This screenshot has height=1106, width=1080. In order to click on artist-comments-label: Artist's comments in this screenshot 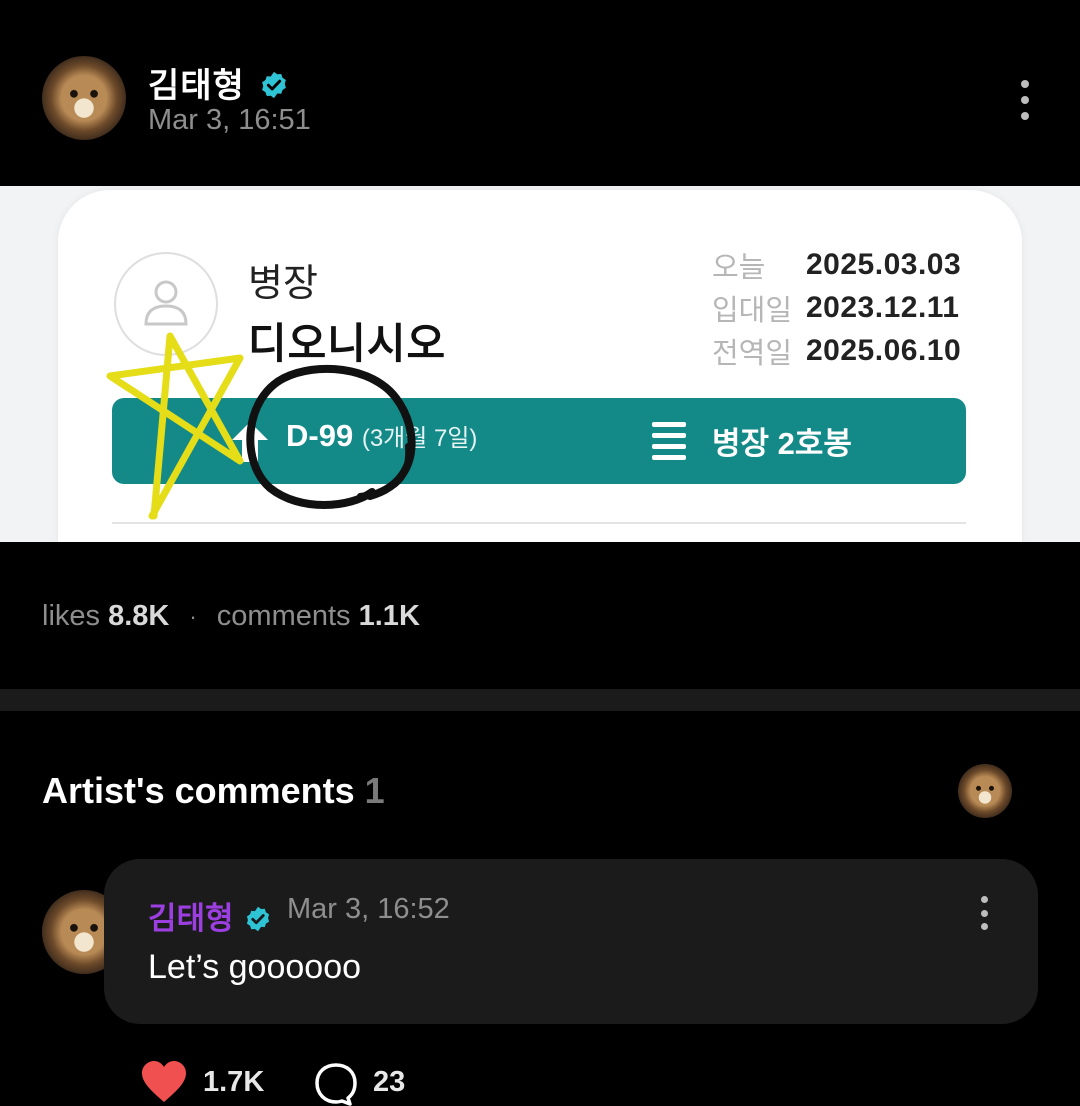, I will do `click(198, 790)`.